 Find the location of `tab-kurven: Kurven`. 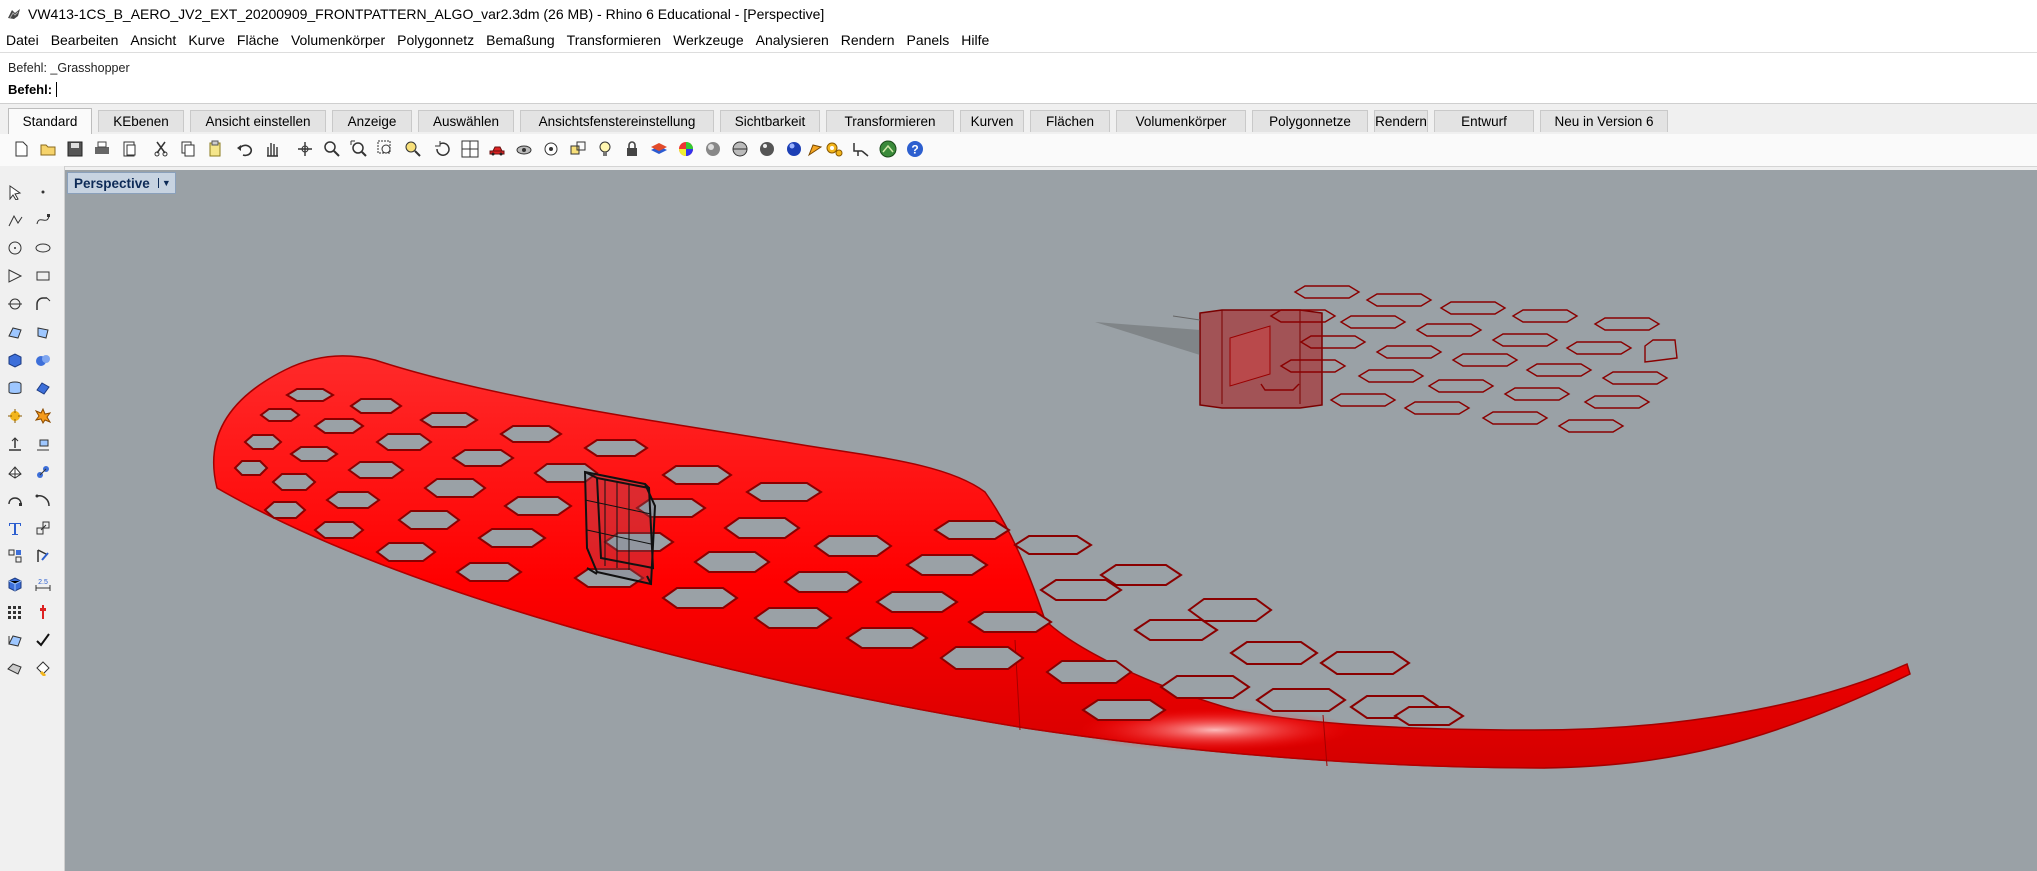

tab-kurven: Kurven is located at coordinates (992, 121).